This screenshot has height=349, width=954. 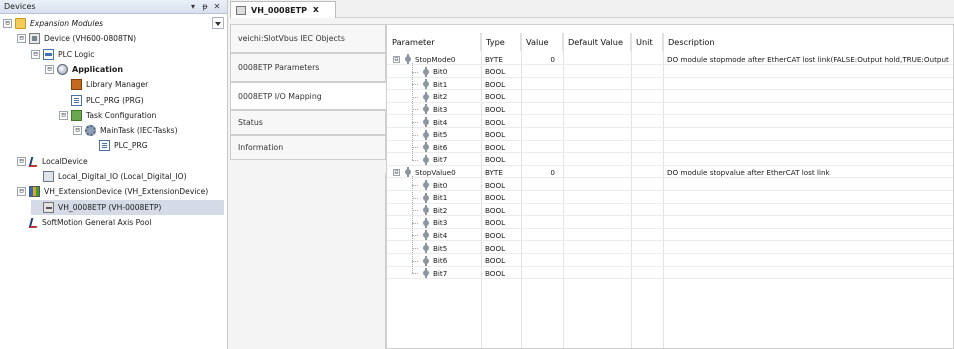 I want to click on tree-item: ⊟ Device (VH600-0808TN), so click(x=76, y=38).